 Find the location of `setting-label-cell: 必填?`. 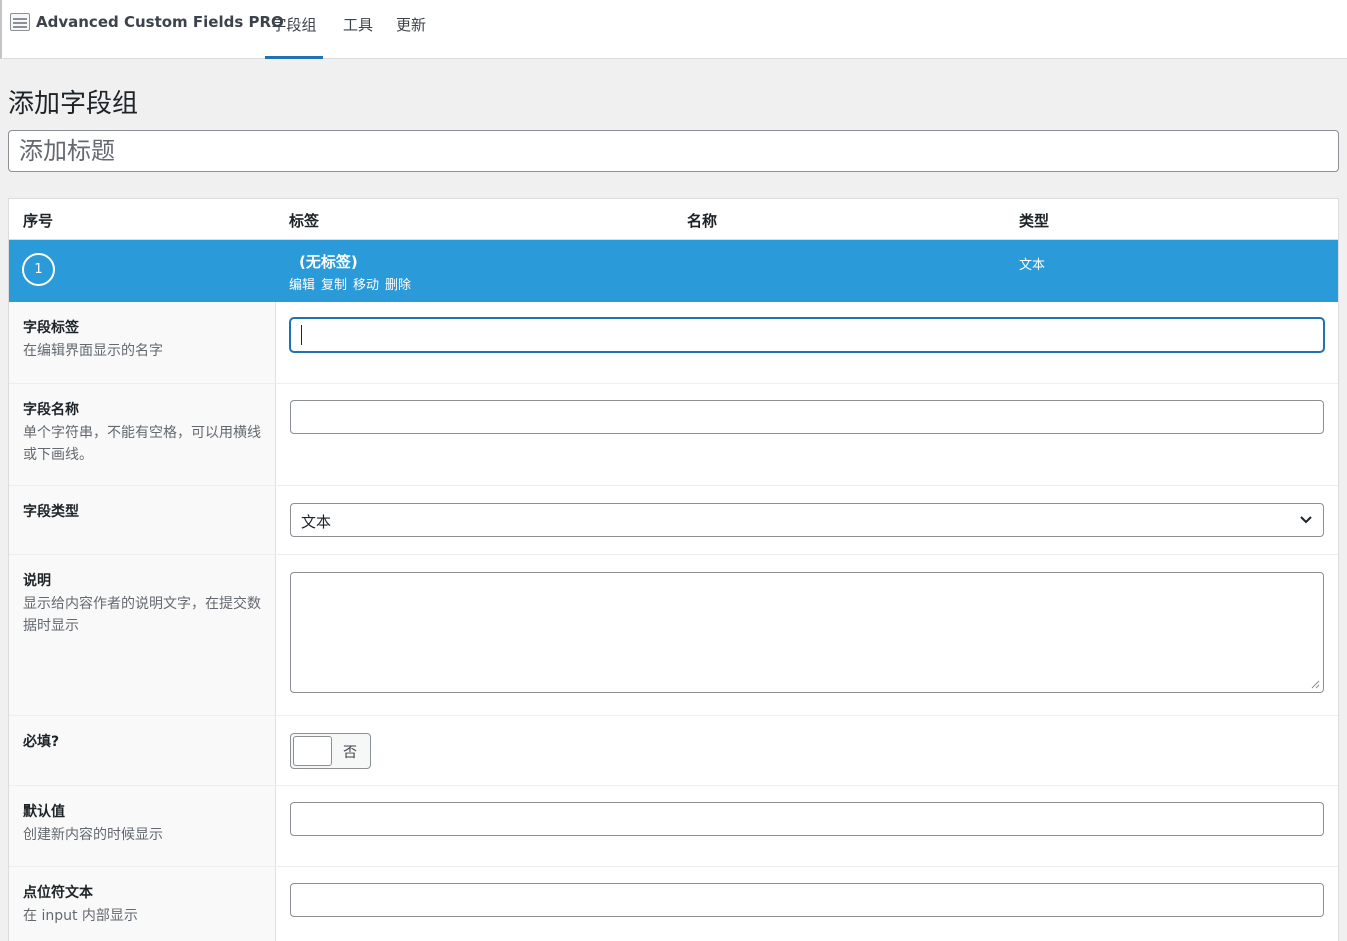

setting-label-cell: 必填? is located at coordinates (142, 750).